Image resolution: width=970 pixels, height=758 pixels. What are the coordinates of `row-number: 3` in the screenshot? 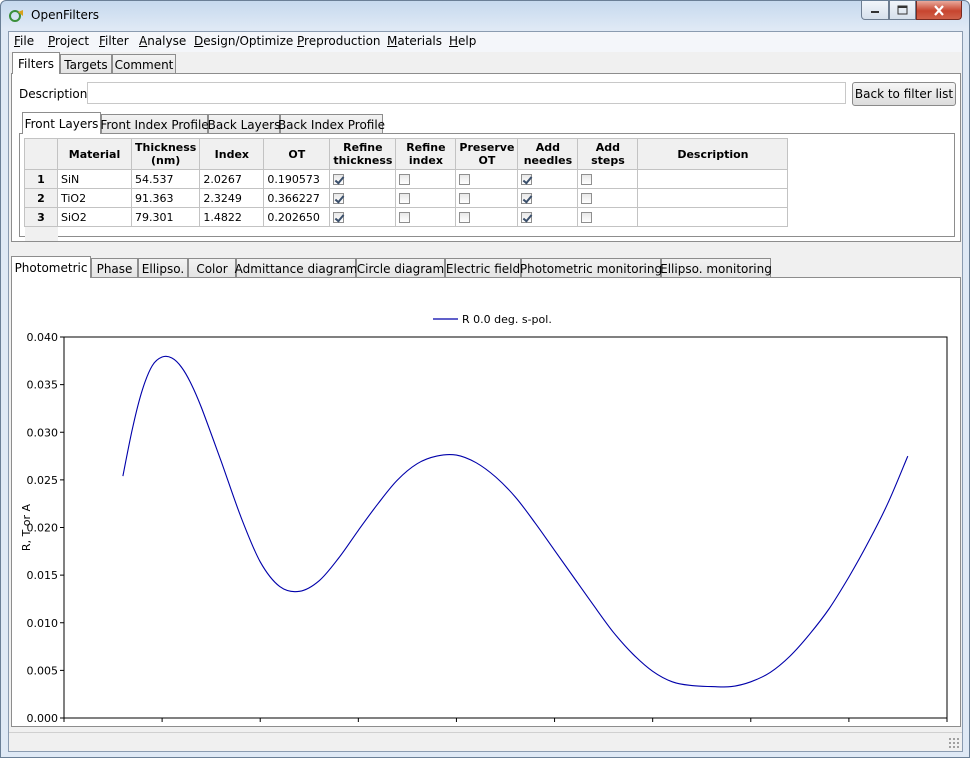 It's located at (41, 217).